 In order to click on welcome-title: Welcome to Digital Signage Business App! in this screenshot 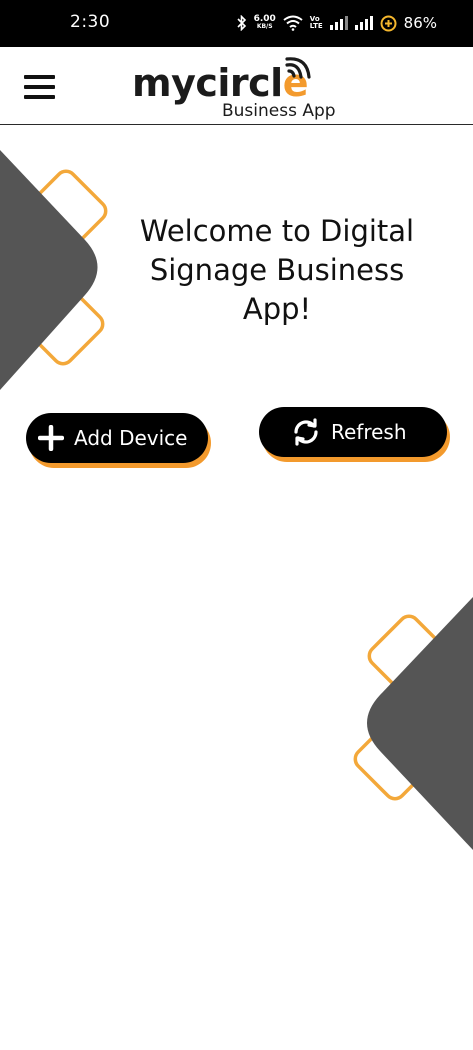, I will do `click(277, 270)`.